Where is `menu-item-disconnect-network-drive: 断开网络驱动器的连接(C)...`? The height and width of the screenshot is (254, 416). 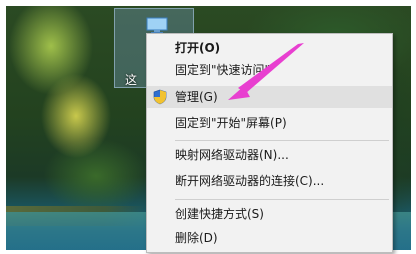
menu-item-disconnect-network-drive: 断开网络驱动器的连接(C)... is located at coordinates (269, 181).